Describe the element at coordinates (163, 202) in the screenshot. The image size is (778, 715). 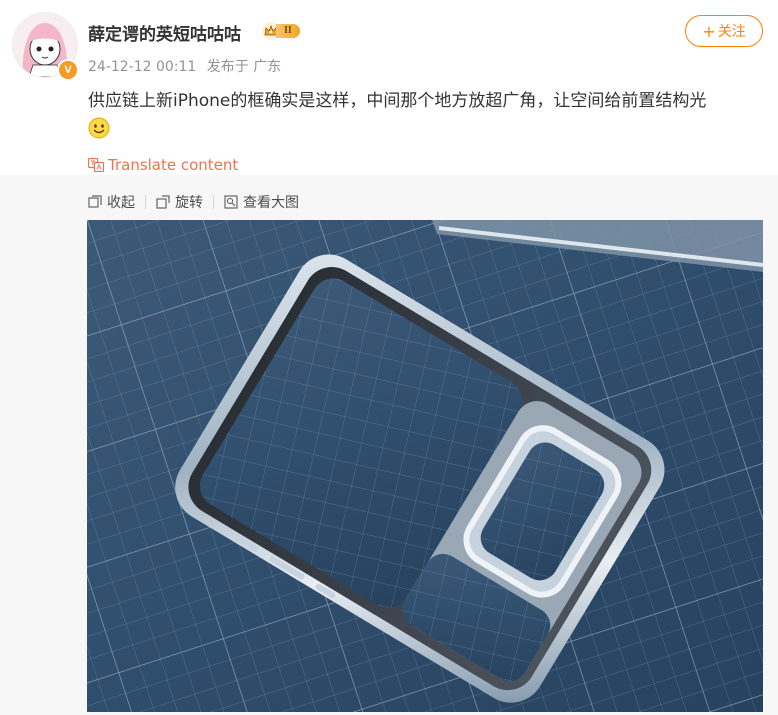
I see `rotate-icon` at that location.